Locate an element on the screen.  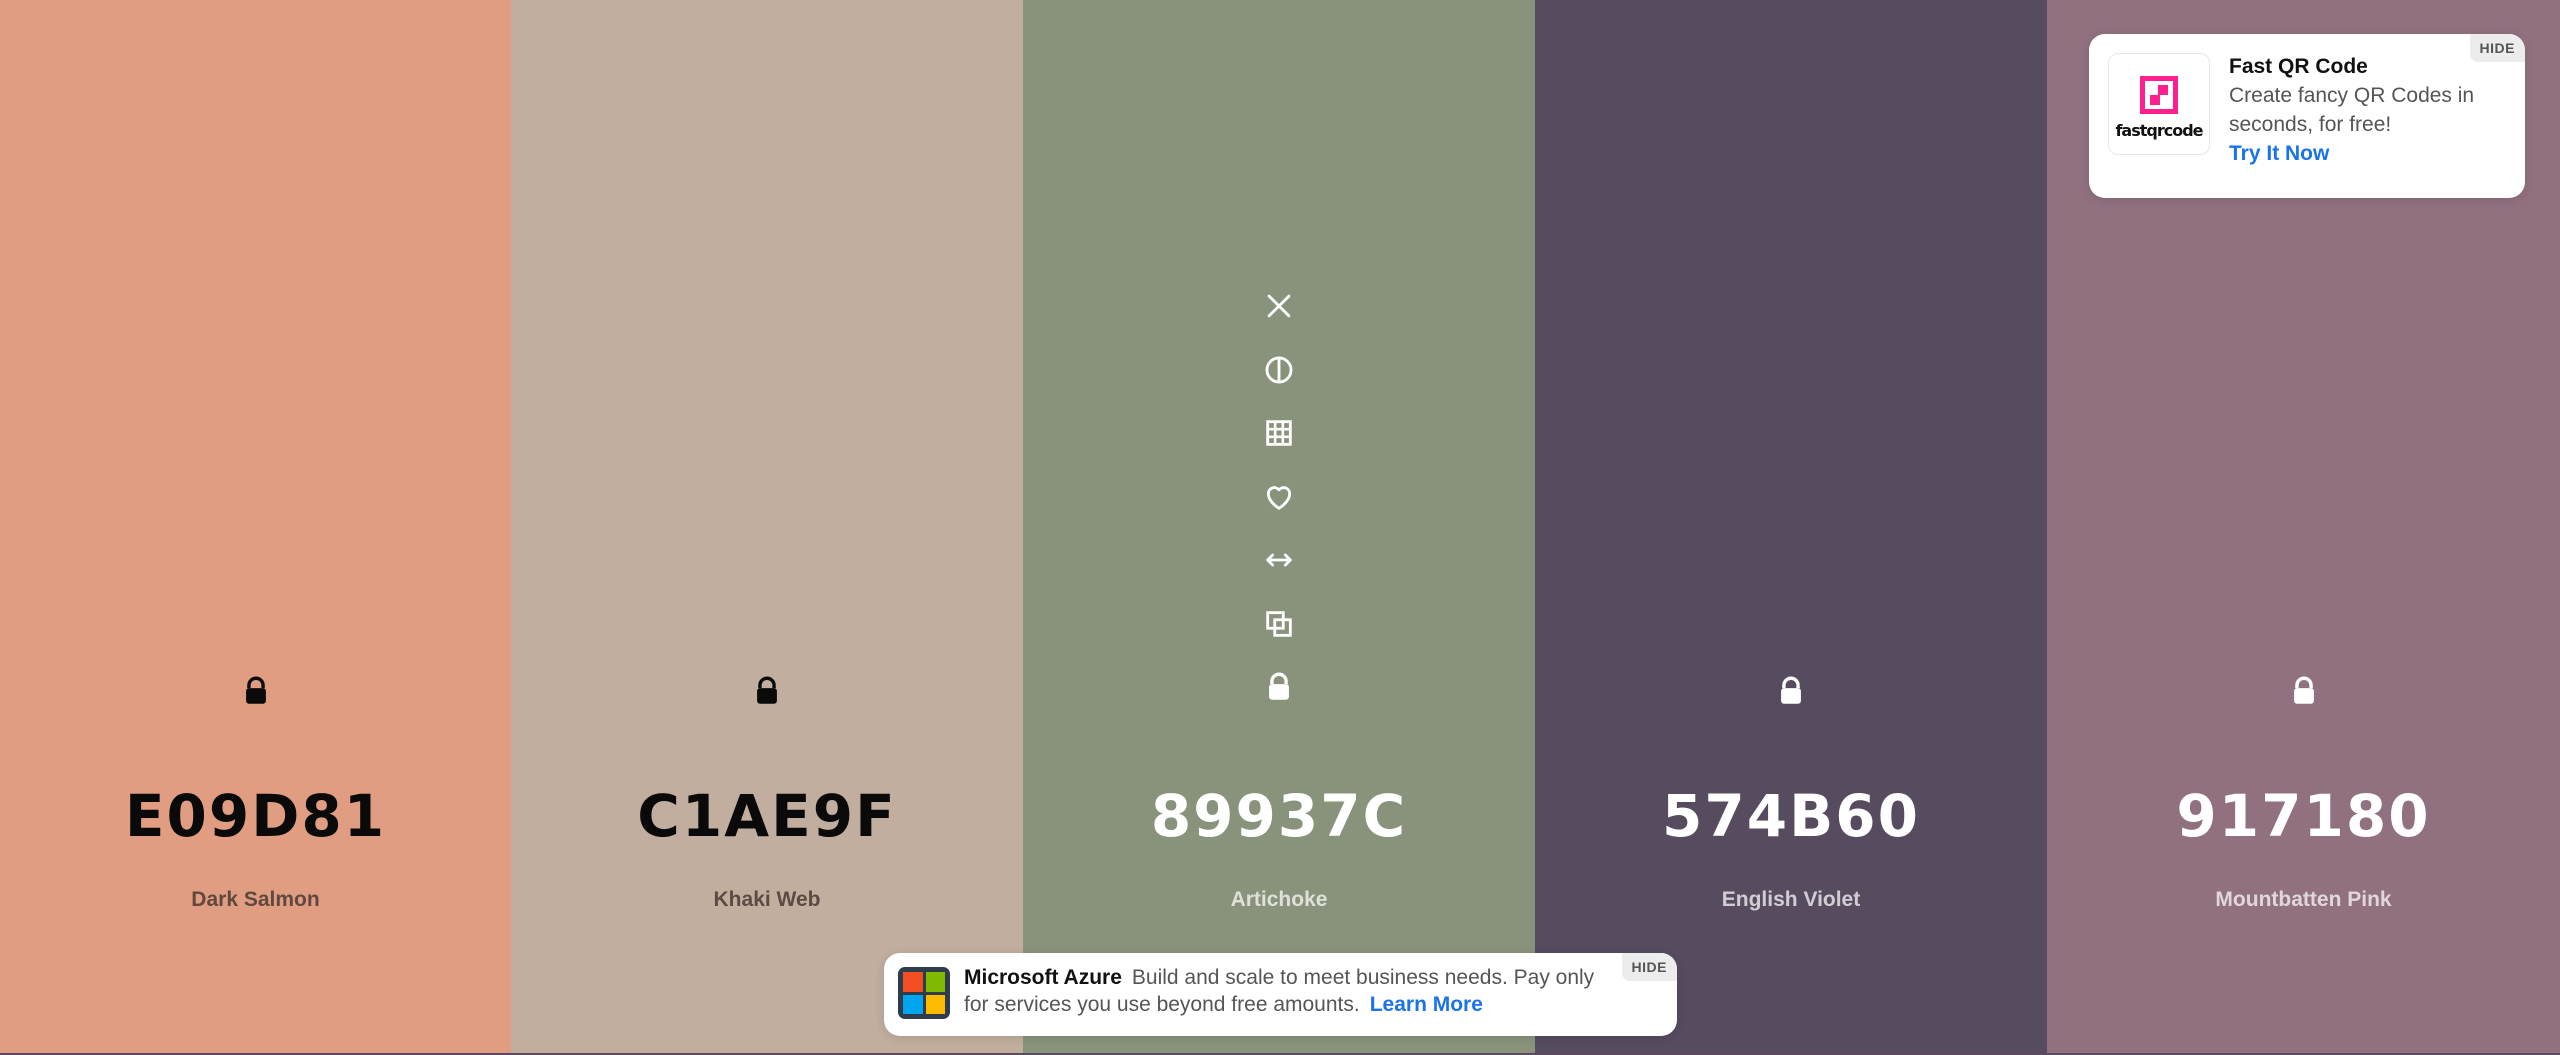
logo-wordmark: fastqrcode is located at coordinates (2159, 130).